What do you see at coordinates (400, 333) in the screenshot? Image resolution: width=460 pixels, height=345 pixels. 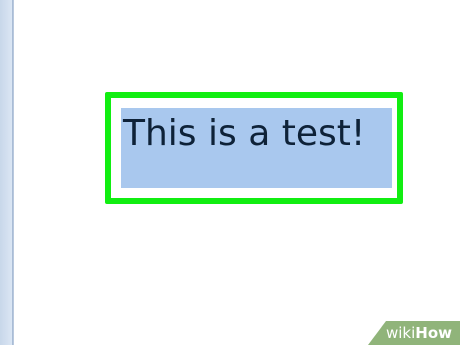 I see `watermark-part-wiki: wiki` at bounding box center [400, 333].